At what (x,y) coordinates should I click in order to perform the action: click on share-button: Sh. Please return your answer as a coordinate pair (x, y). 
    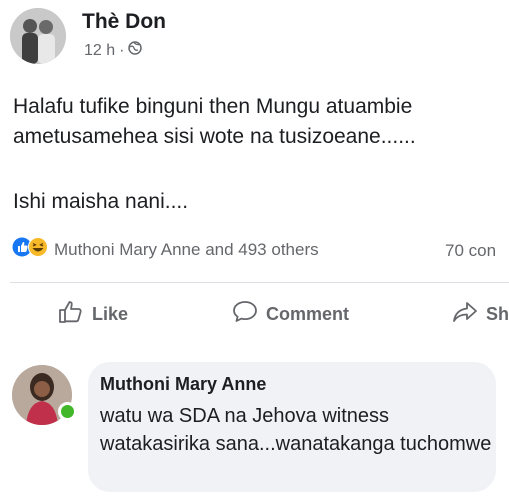
    Looking at the image, I should click on (480, 314).